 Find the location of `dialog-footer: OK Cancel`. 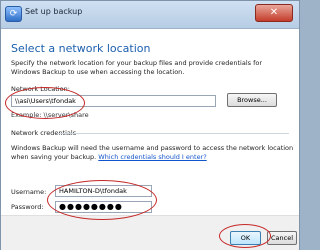

dialog-footer: OK Cancel is located at coordinates (150, 232).